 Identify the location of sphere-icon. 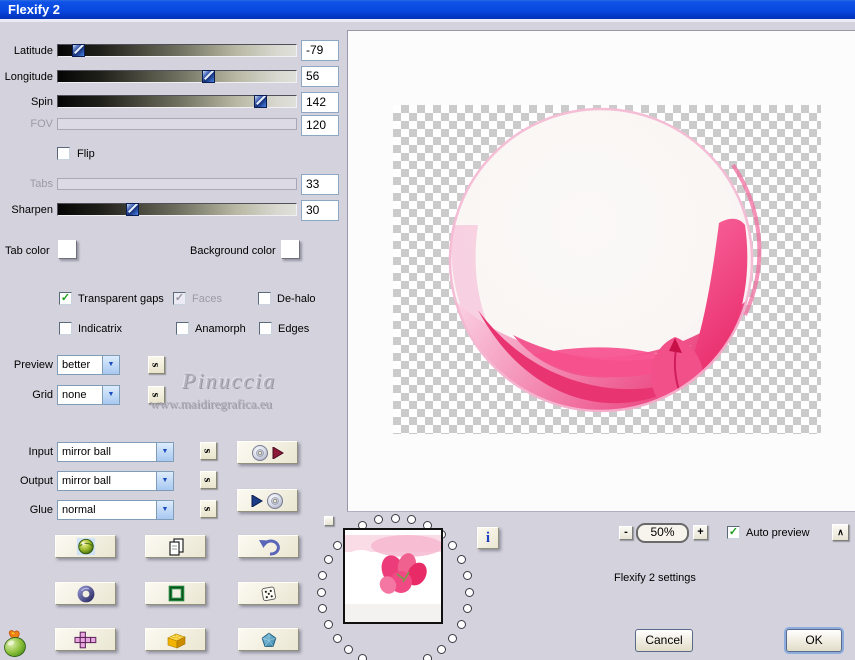
(85, 546).